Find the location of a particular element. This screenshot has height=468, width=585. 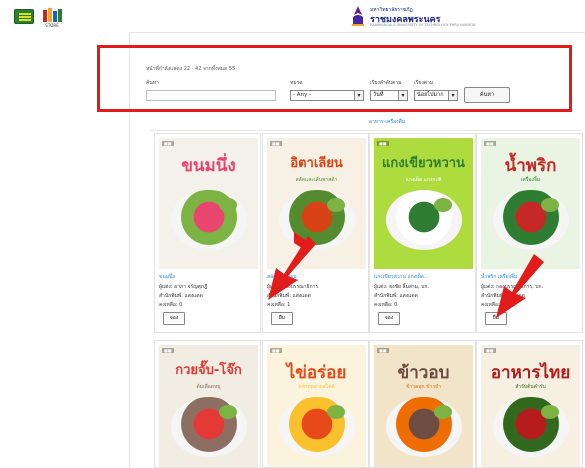

book-author: ผู้แต่ง: อาภา จรัญศุภฎี is located at coordinates (183, 287).